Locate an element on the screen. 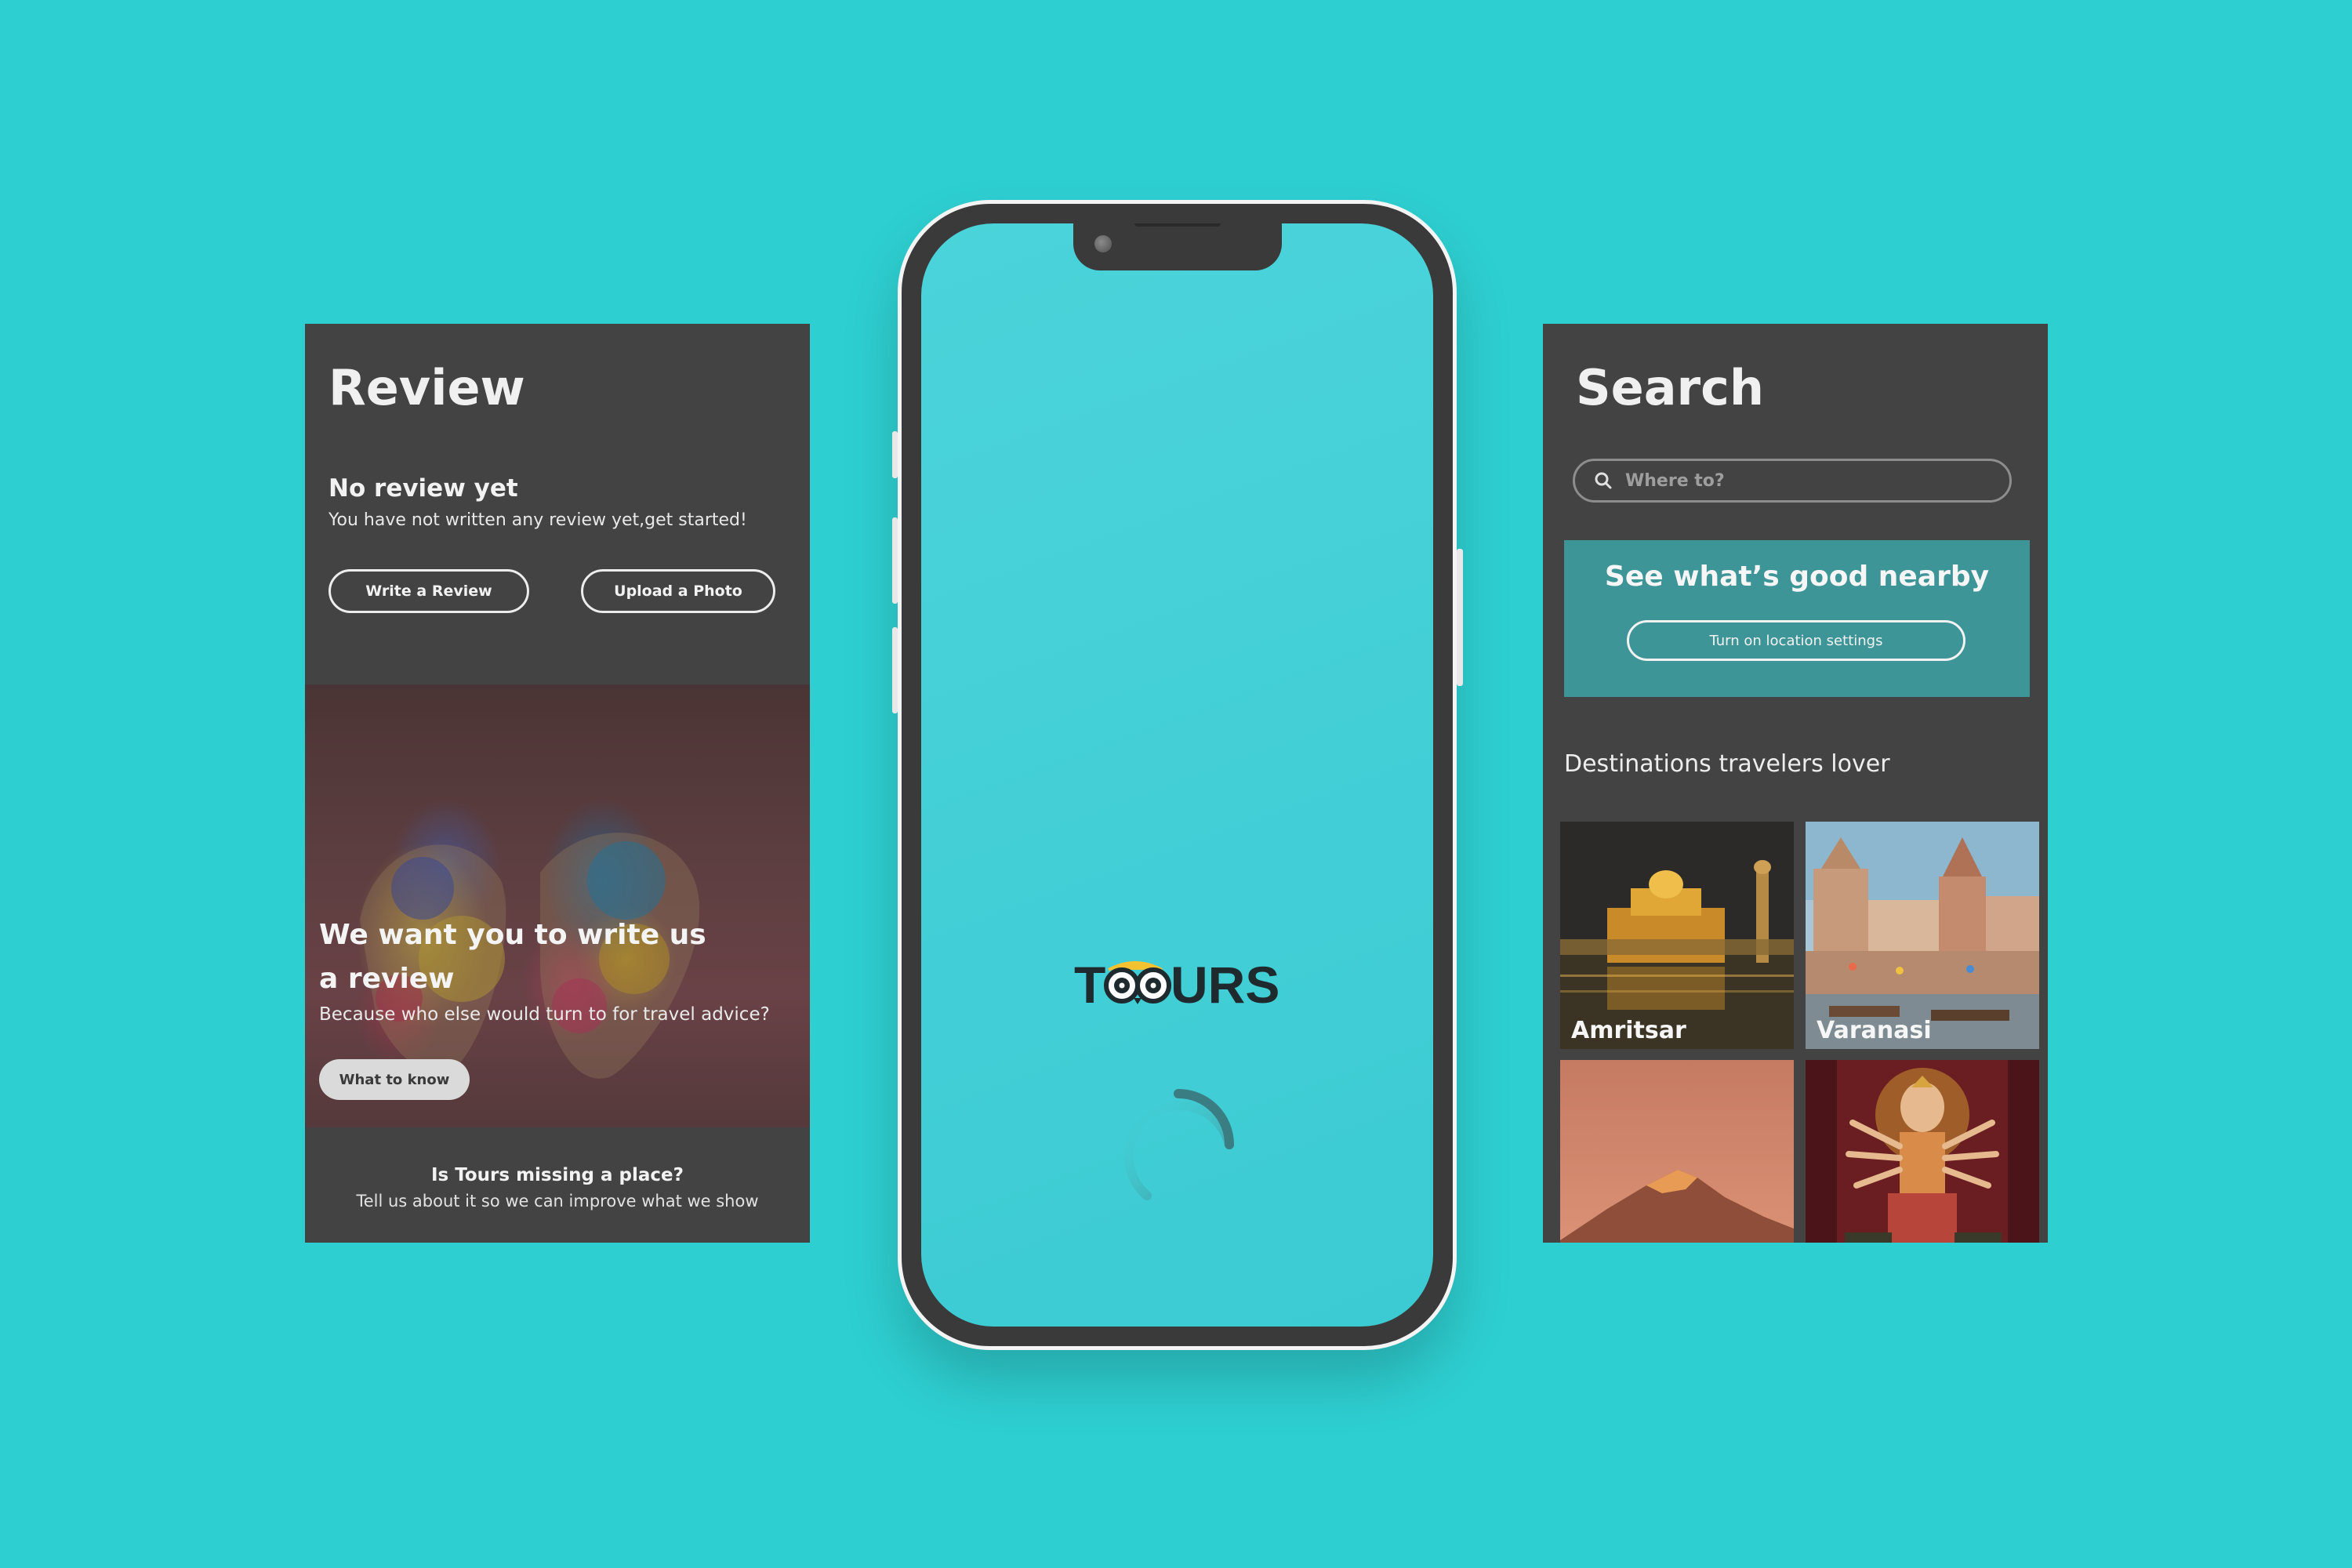  phone-volume-down is located at coordinates (895, 670).